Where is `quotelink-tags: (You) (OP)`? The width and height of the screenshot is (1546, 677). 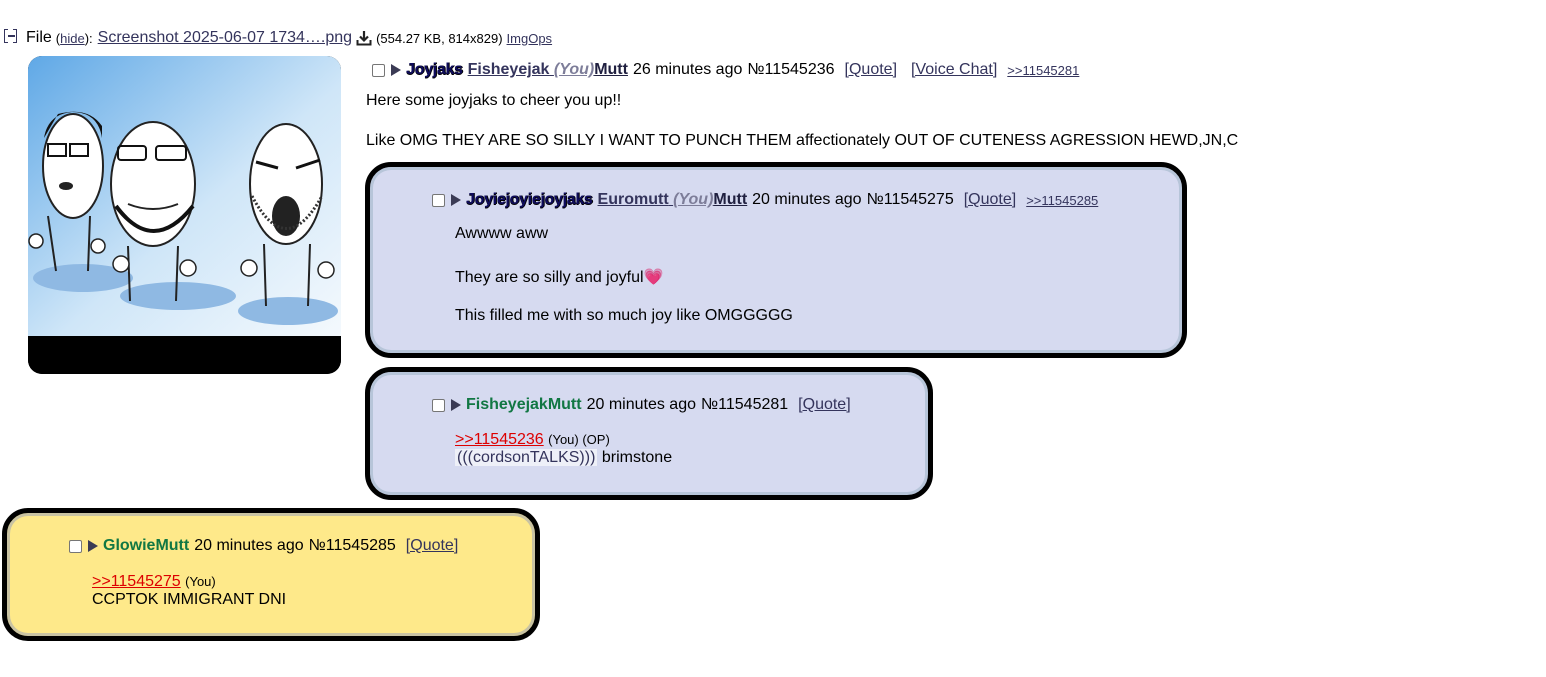
quotelink-tags: (You) (OP) is located at coordinates (579, 439).